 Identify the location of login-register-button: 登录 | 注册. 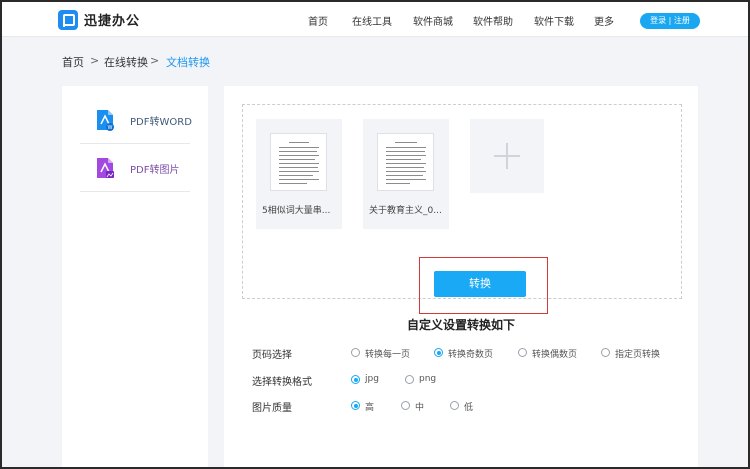
(670, 21).